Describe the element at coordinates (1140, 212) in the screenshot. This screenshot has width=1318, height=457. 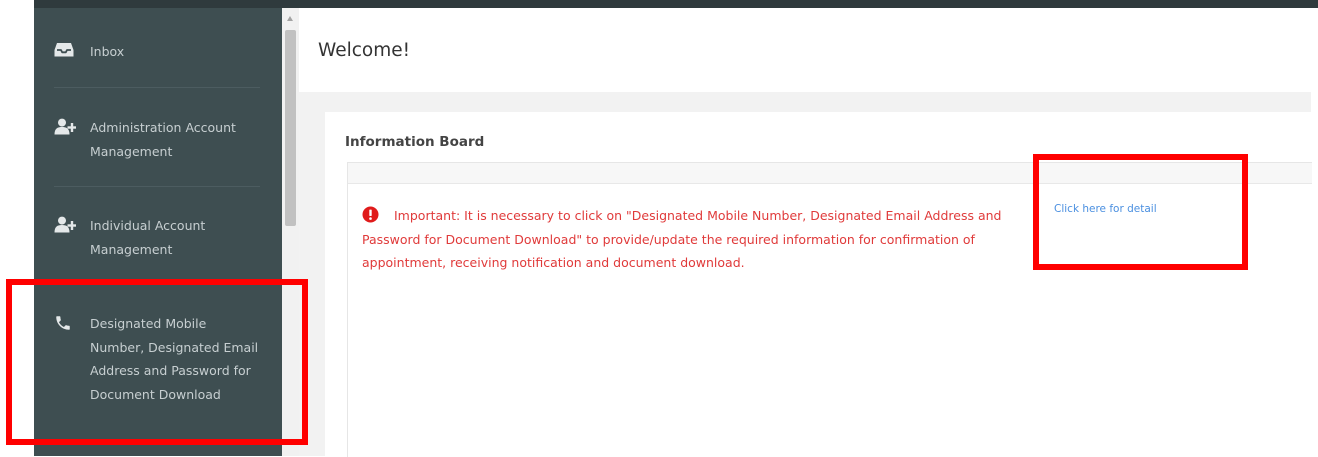
I see `highlight-box-detail-link` at that location.